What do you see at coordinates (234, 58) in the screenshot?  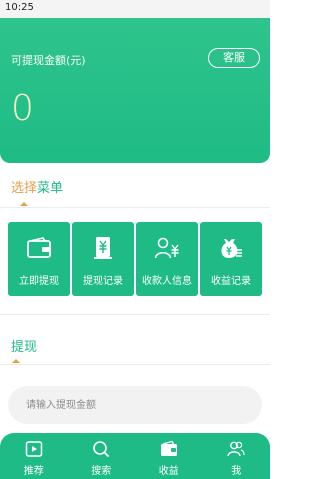 I see `customer-service-button: 客服` at bounding box center [234, 58].